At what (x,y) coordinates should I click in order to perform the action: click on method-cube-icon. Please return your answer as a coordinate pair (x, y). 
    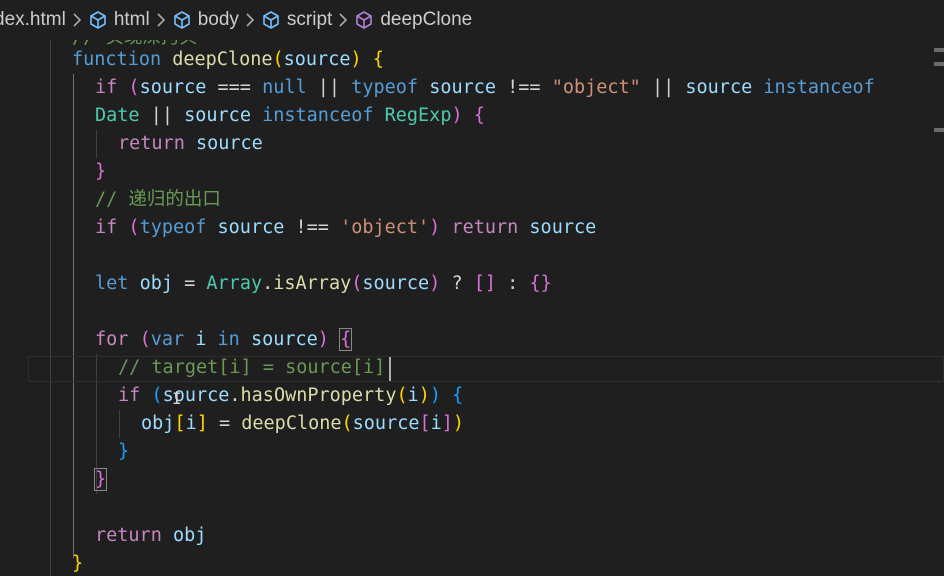
    Looking at the image, I should click on (364, 20).